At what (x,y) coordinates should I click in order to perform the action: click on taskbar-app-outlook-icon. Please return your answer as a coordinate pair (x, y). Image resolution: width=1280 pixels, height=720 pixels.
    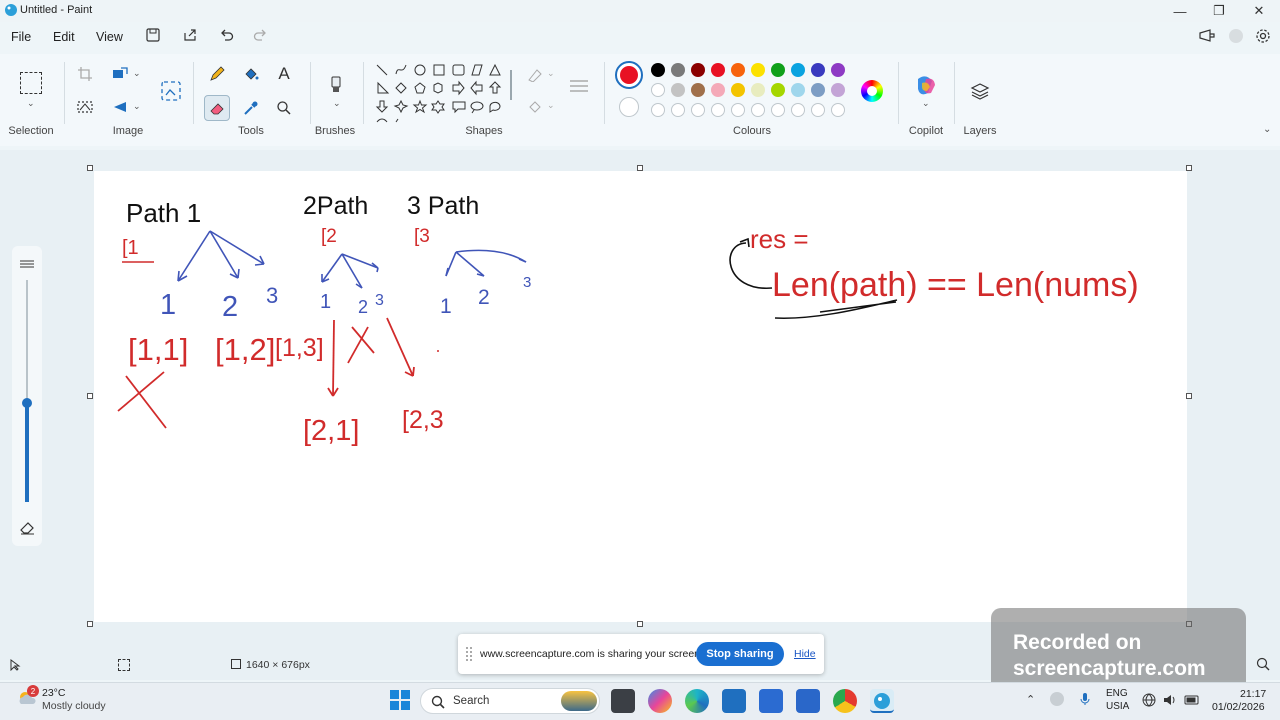
    Looking at the image, I should click on (734, 701).